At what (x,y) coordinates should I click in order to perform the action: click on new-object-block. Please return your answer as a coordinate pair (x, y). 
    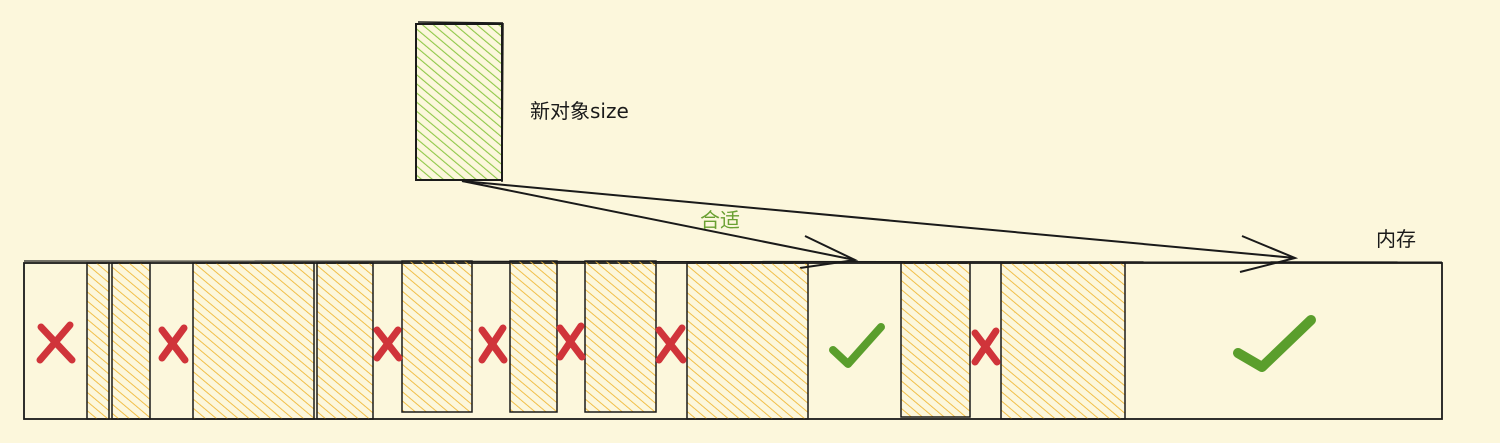
    Looking at the image, I should click on (459, 102).